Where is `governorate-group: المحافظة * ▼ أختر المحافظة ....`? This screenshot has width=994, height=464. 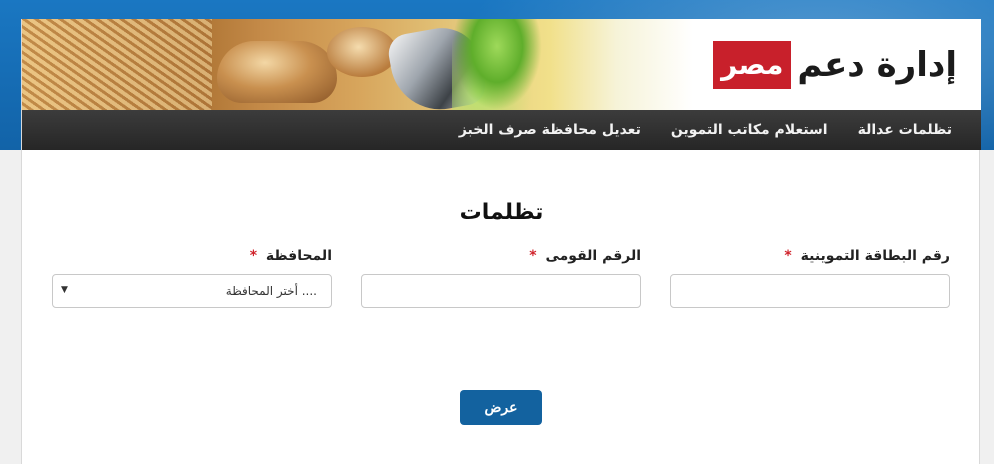
governorate-group: المحافظة * ▼ أختر المحافظة .... is located at coordinates (192, 278).